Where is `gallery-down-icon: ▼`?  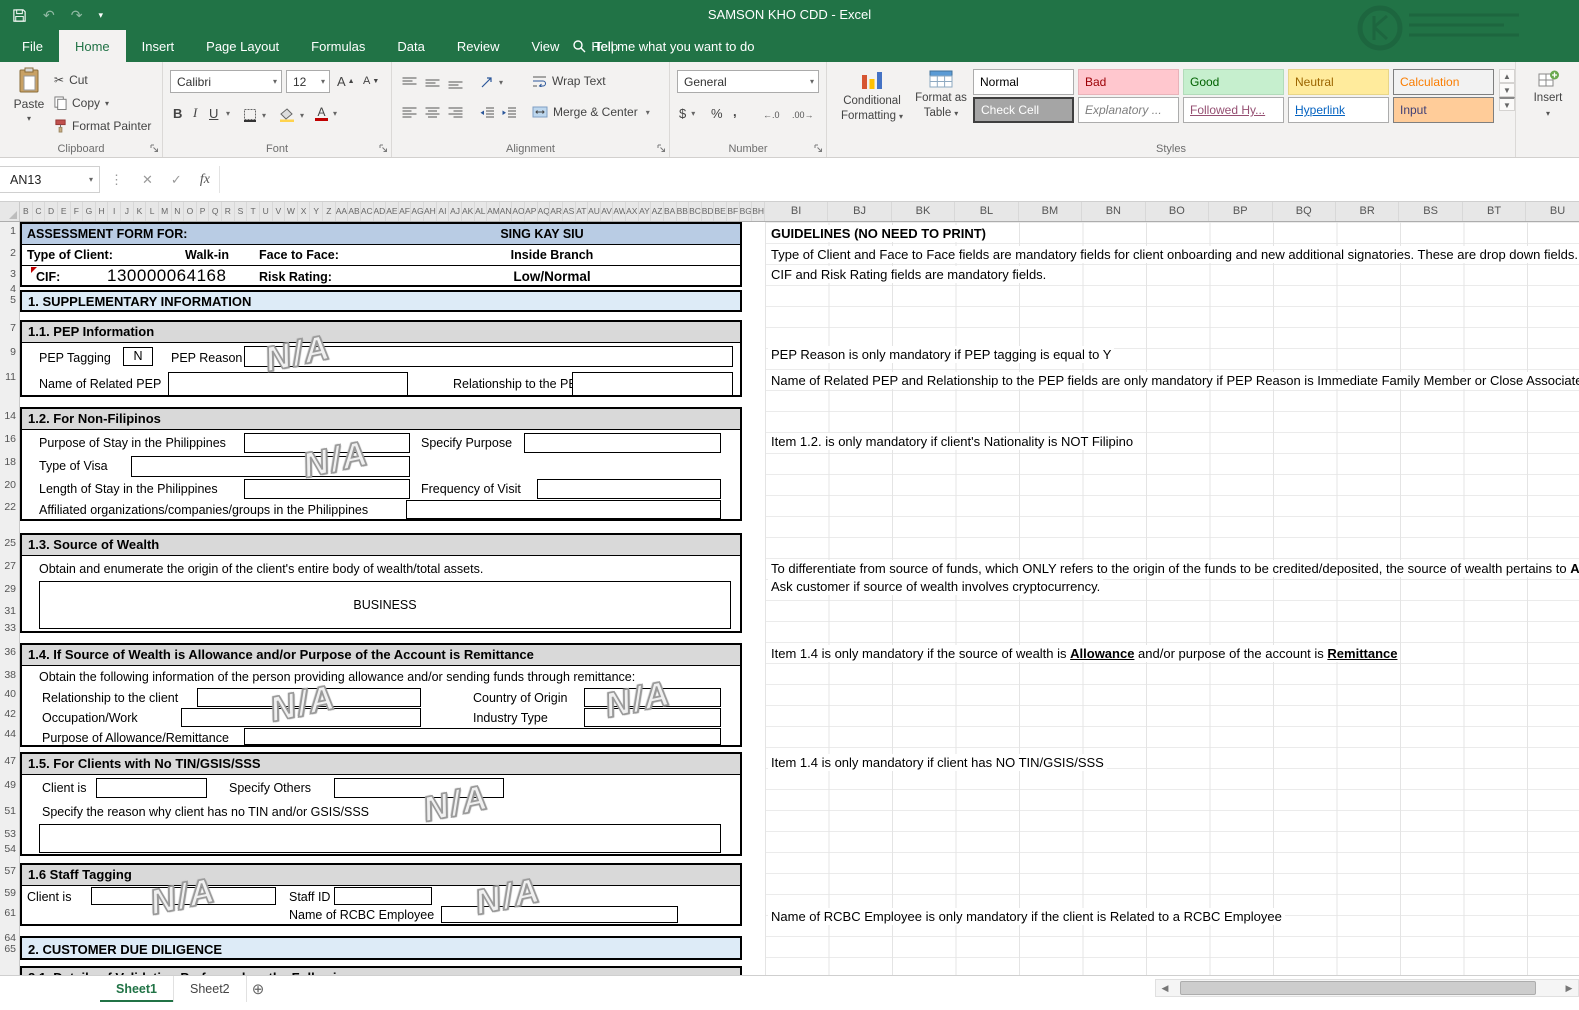 gallery-down-icon: ▼ is located at coordinates (1507, 90).